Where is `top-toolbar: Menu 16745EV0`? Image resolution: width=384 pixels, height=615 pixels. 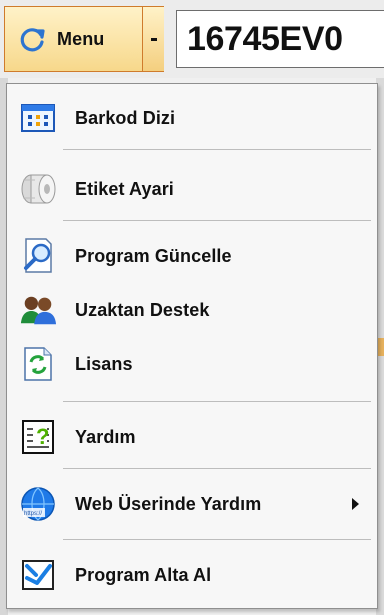 top-toolbar: Menu 16745EV0 is located at coordinates (192, 39).